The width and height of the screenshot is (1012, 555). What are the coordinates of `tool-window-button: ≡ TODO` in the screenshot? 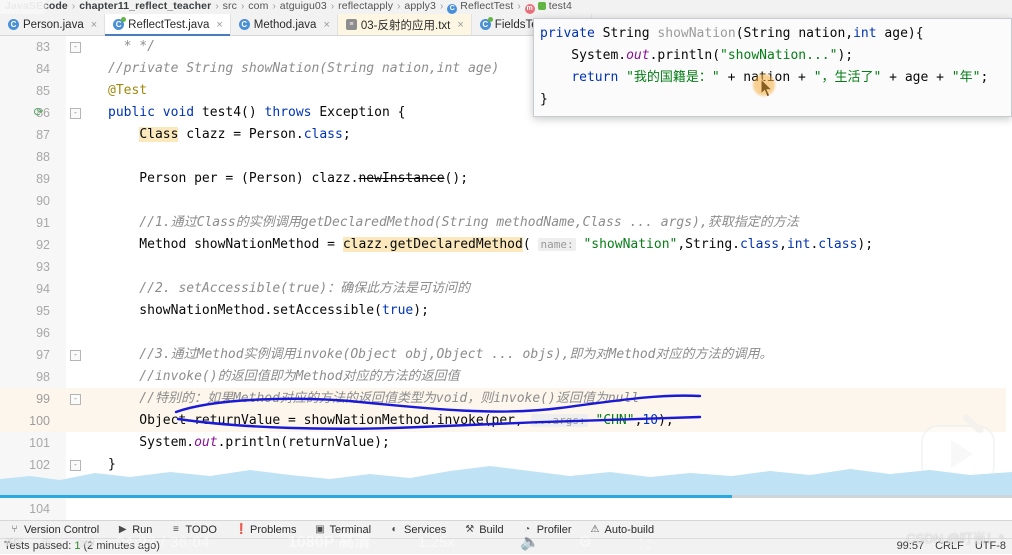 It's located at (193, 530).